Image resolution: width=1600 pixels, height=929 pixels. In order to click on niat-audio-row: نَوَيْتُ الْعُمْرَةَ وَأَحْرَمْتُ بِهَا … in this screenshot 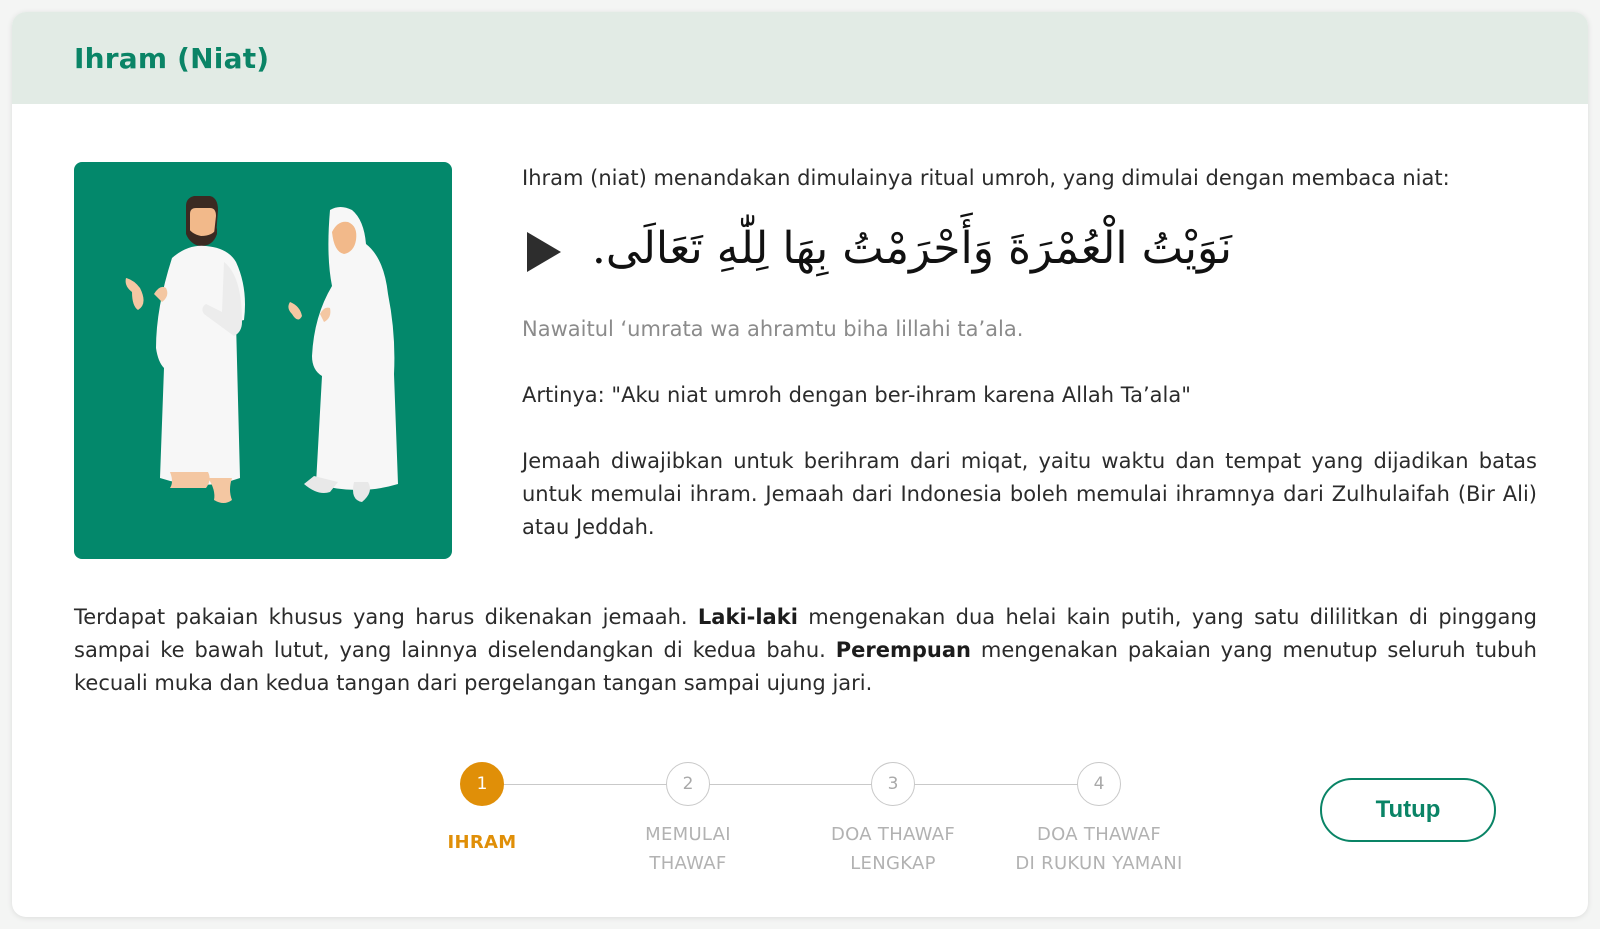, I will do `click(1029, 251)`.